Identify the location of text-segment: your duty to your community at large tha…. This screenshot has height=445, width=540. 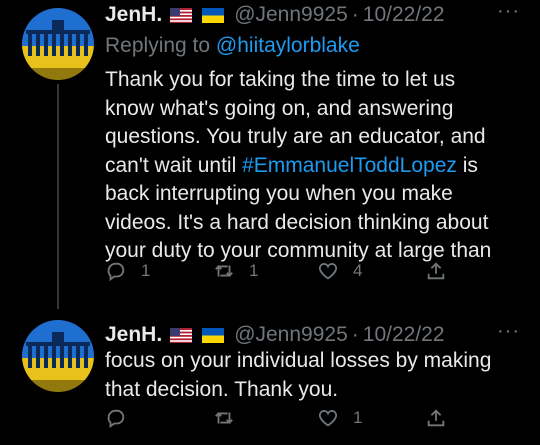
(298, 250).